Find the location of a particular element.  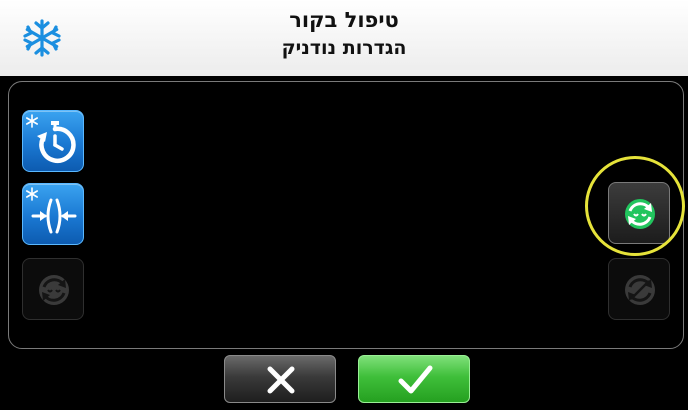

page-subtitle: הגדרות נודניק is located at coordinates (344, 48).